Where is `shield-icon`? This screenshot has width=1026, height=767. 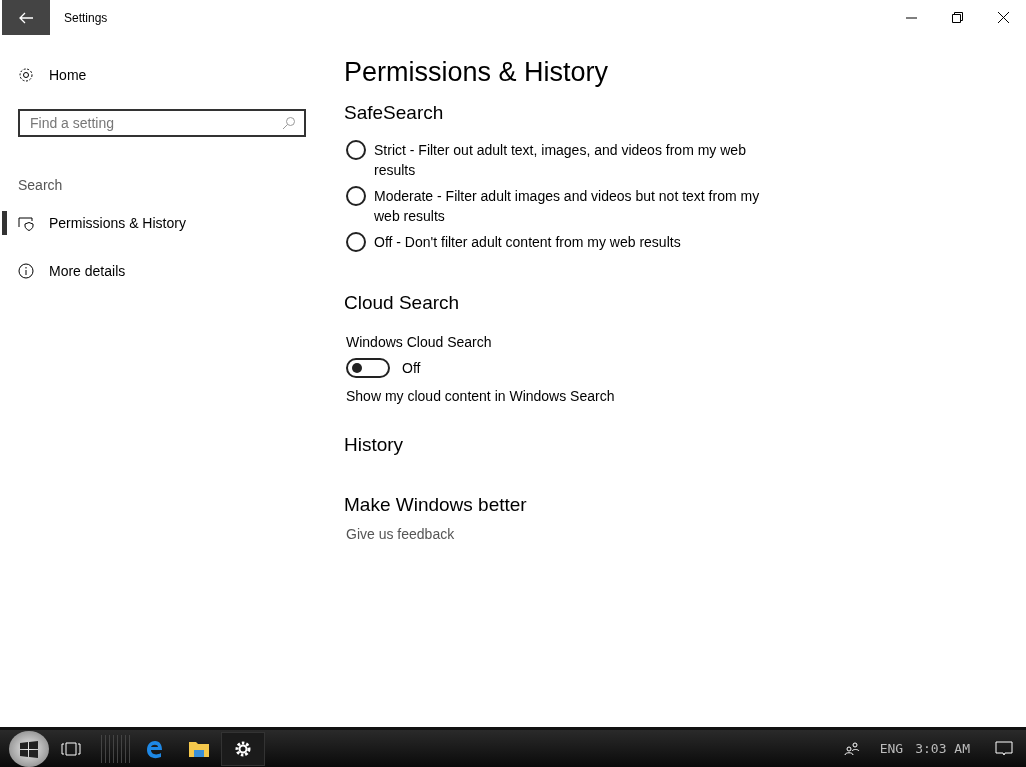
shield-icon is located at coordinates (26, 223).